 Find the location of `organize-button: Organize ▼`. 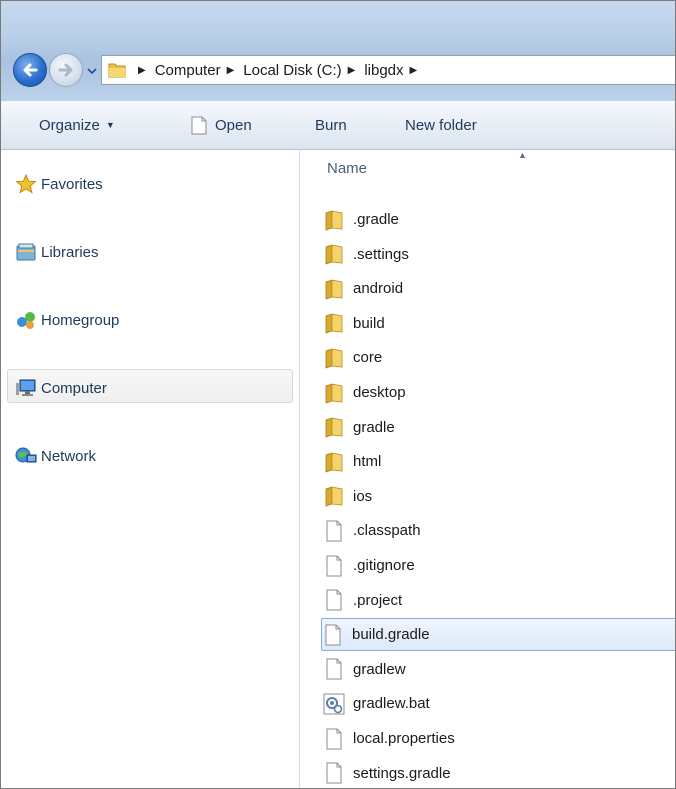

organize-button: Organize ▼ is located at coordinates (77, 125).